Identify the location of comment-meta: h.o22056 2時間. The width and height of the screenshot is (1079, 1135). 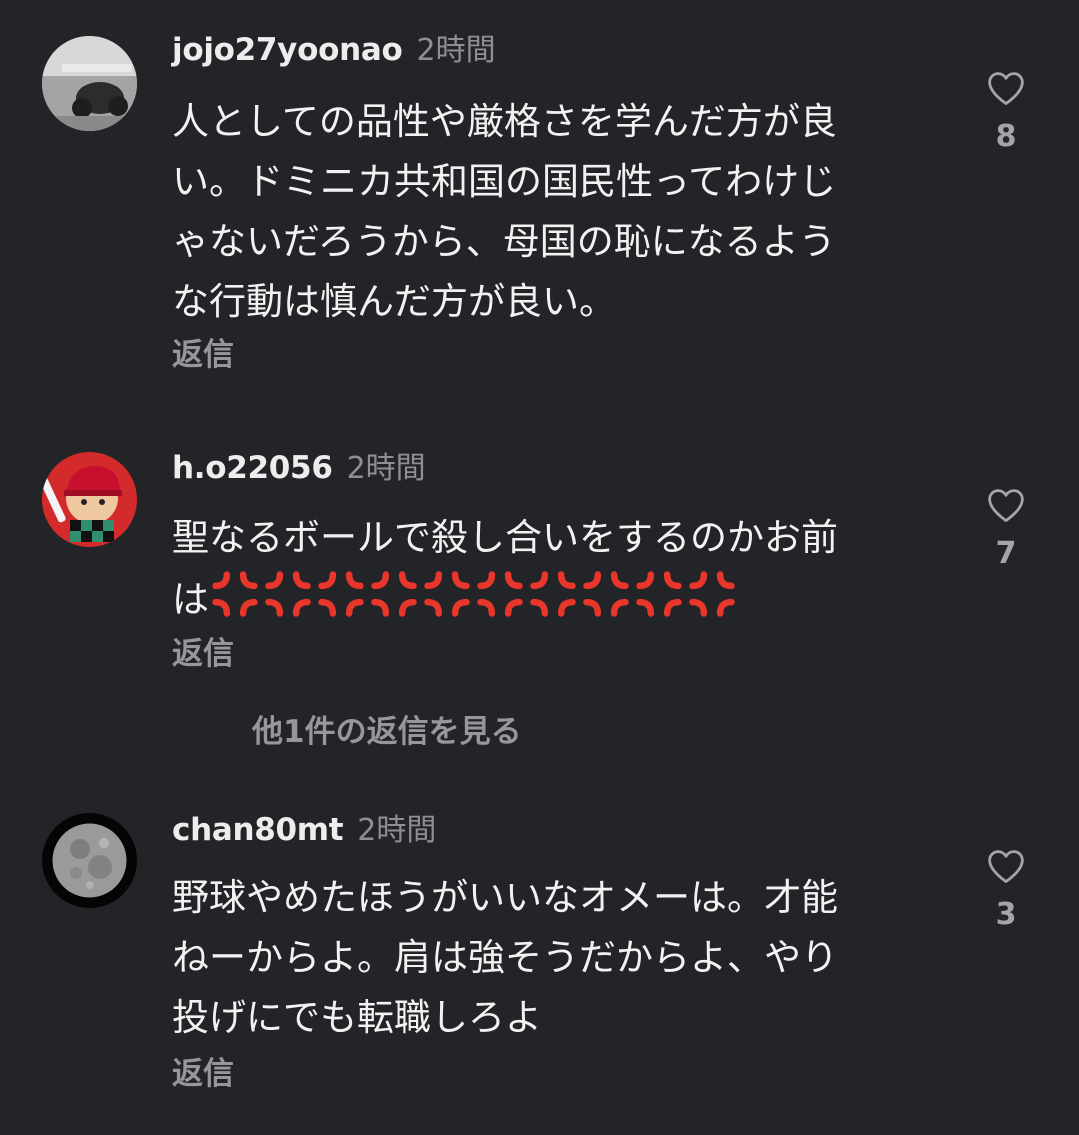
(299, 470).